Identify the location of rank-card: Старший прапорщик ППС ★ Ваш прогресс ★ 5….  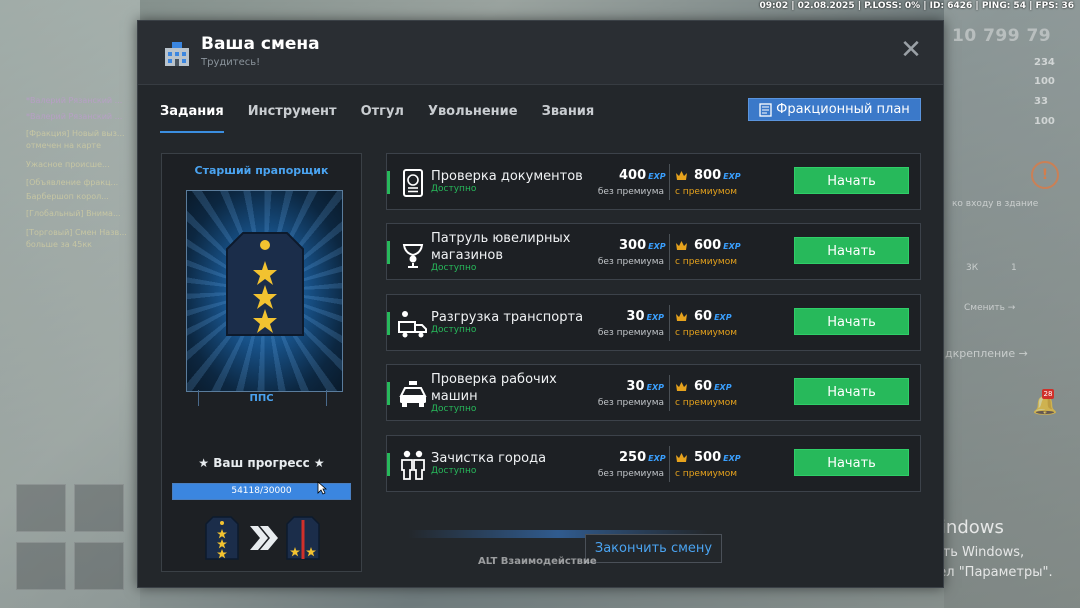
(261, 362).